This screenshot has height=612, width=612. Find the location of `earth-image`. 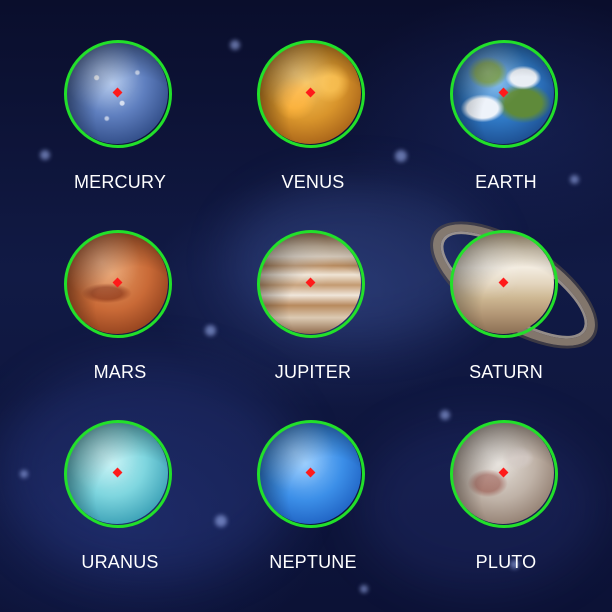

earth-image is located at coordinates (503, 93).